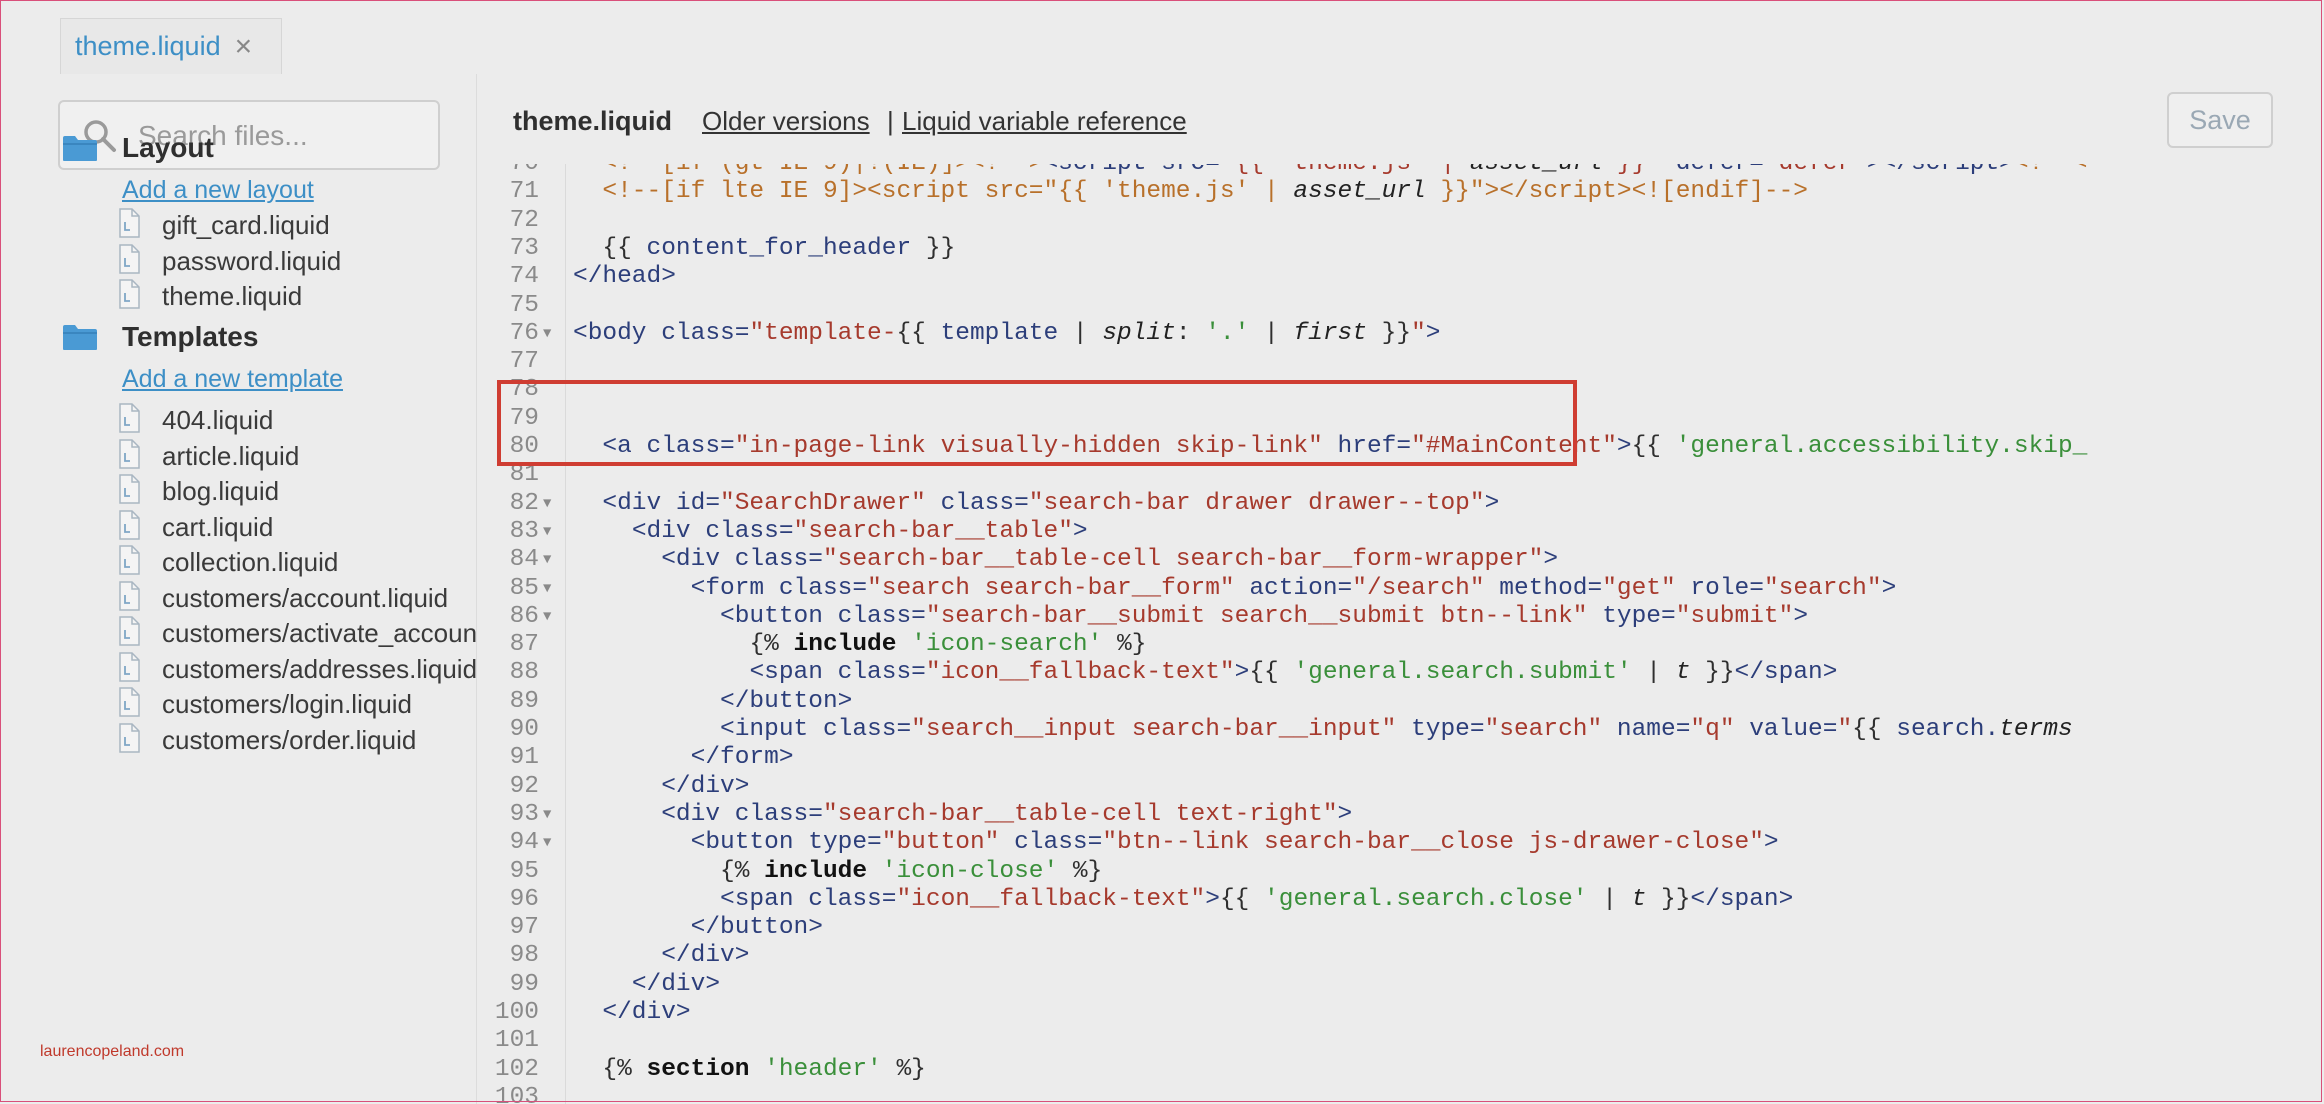  Describe the element at coordinates (246, 225) in the screenshot. I see `file-name: gift_card.liquid` at that location.